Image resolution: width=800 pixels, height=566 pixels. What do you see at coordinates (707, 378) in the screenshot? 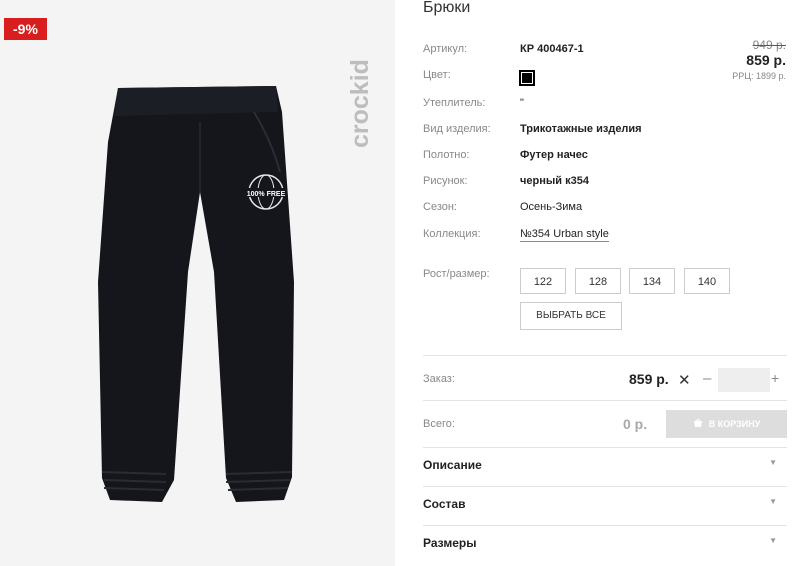
I see `decrease-button: –` at bounding box center [707, 378].